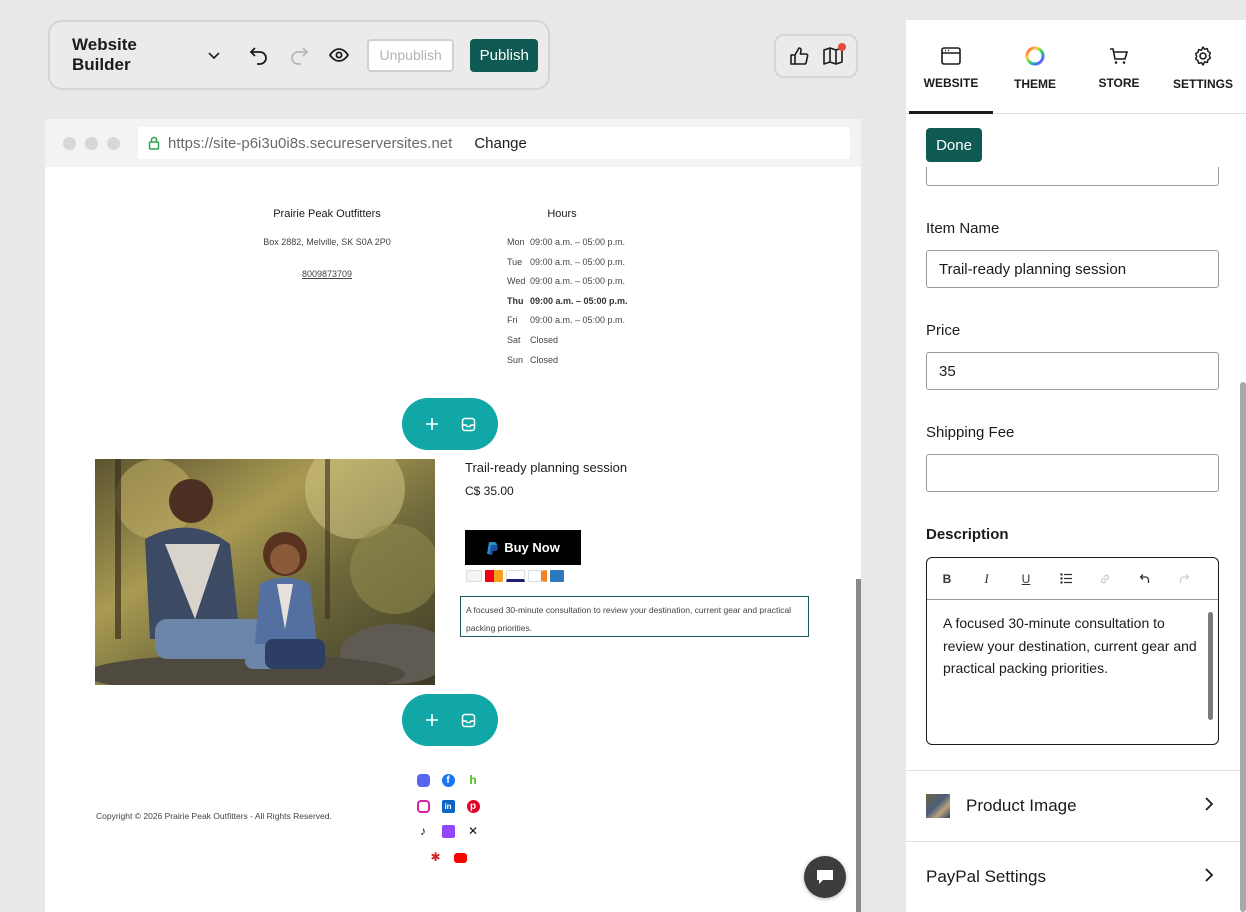  What do you see at coordinates (523, 547) in the screenshot?
I see `buy-now-button: Buy Now` at bounding box center [523, 547].